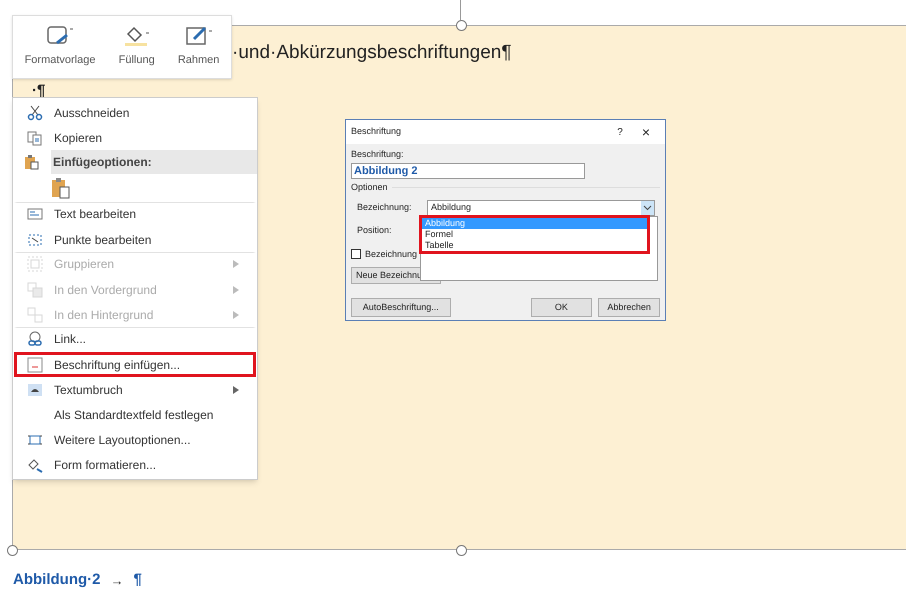  Describe the element at coordinates (35, 112) in the screenshot. I see `scissors-icon` at that location.